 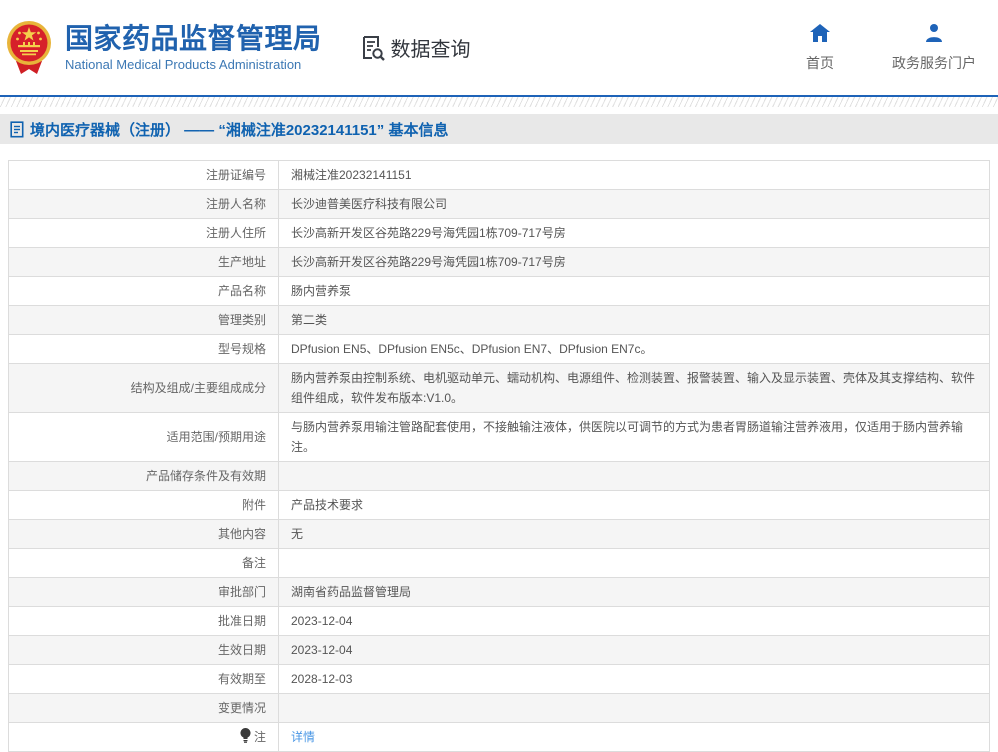 I want to click on row-label: 审批部门, so click(x=143, y=592).